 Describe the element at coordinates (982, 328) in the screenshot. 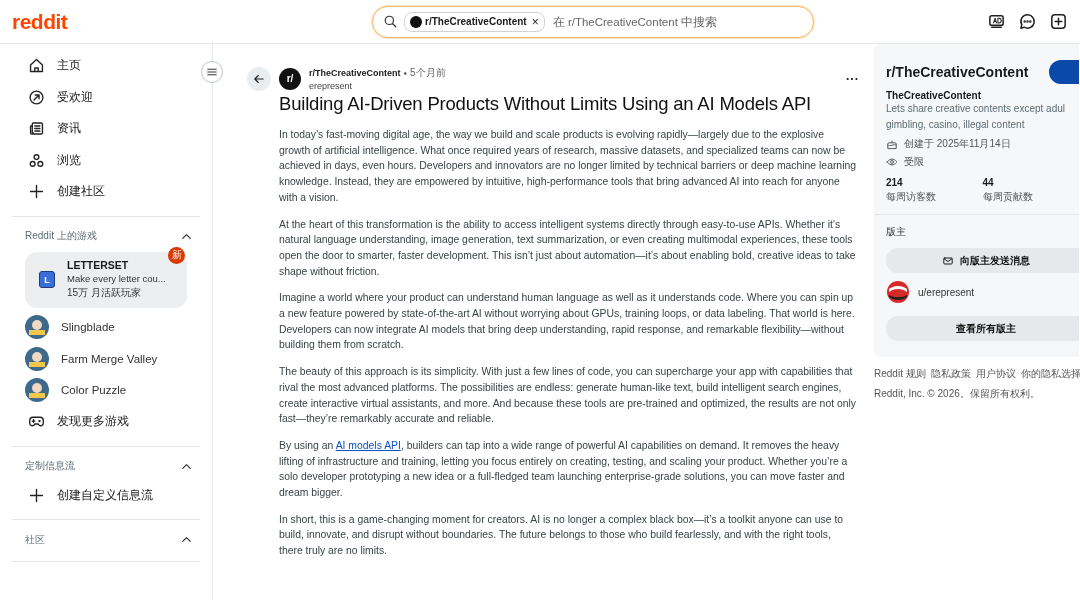

I see `view-all-moderators-button: 查看所有版主` at that location.